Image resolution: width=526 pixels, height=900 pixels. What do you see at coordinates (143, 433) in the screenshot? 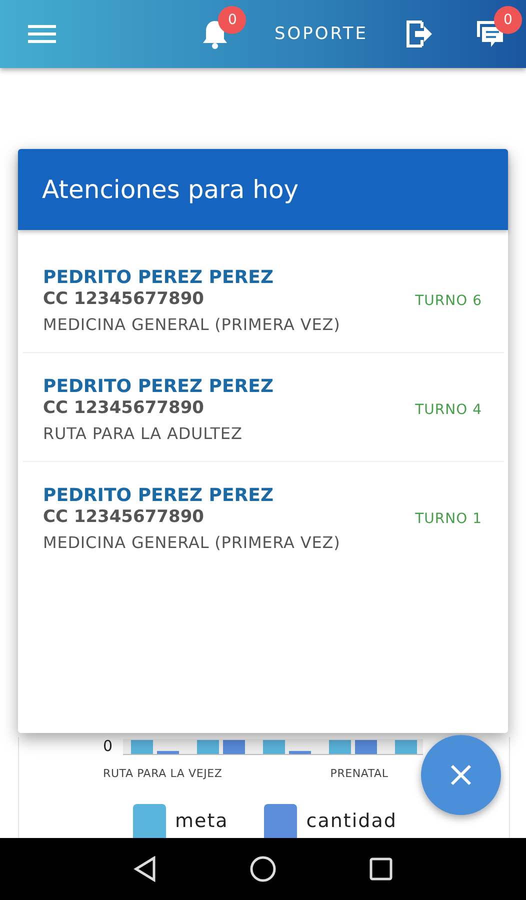
I see `service-name: RUTA PARA LA ADULTEZ` at bounding box center [143, 433].